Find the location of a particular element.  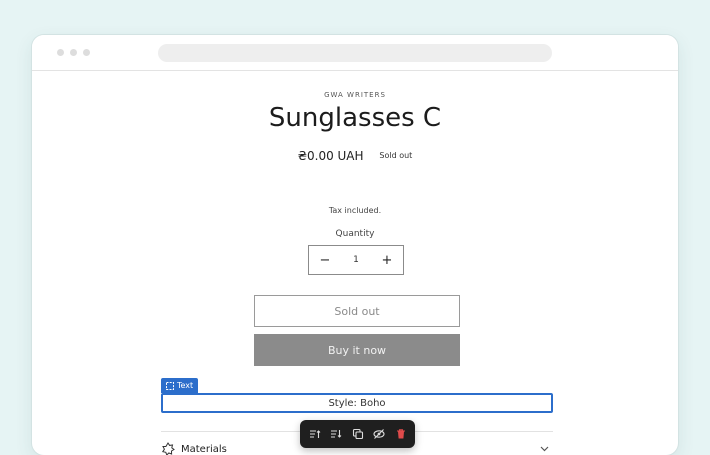

duplicate-icon is located at coordinates (358, 434).